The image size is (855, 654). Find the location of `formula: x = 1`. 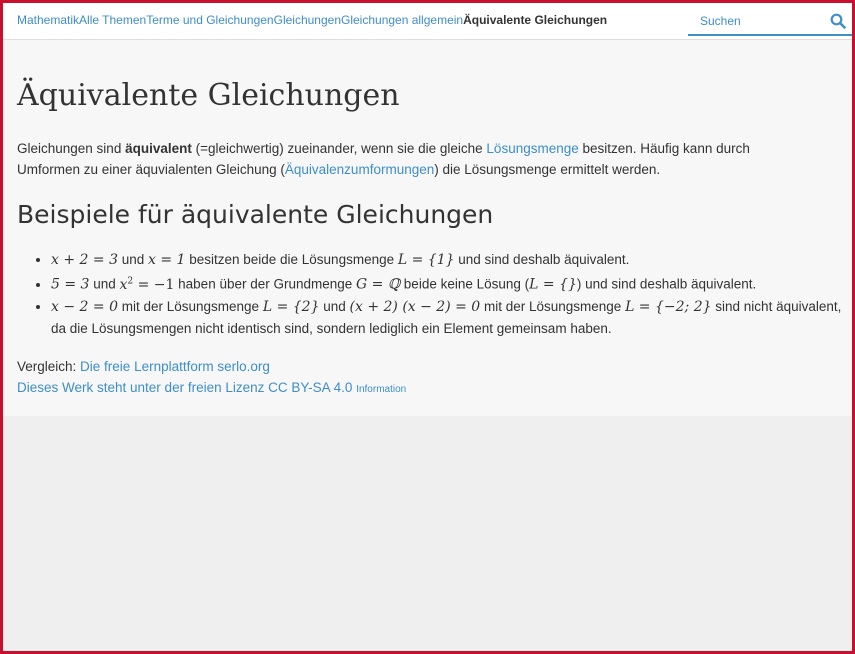

formula: x = 1 is located at coordinates (167, 260).